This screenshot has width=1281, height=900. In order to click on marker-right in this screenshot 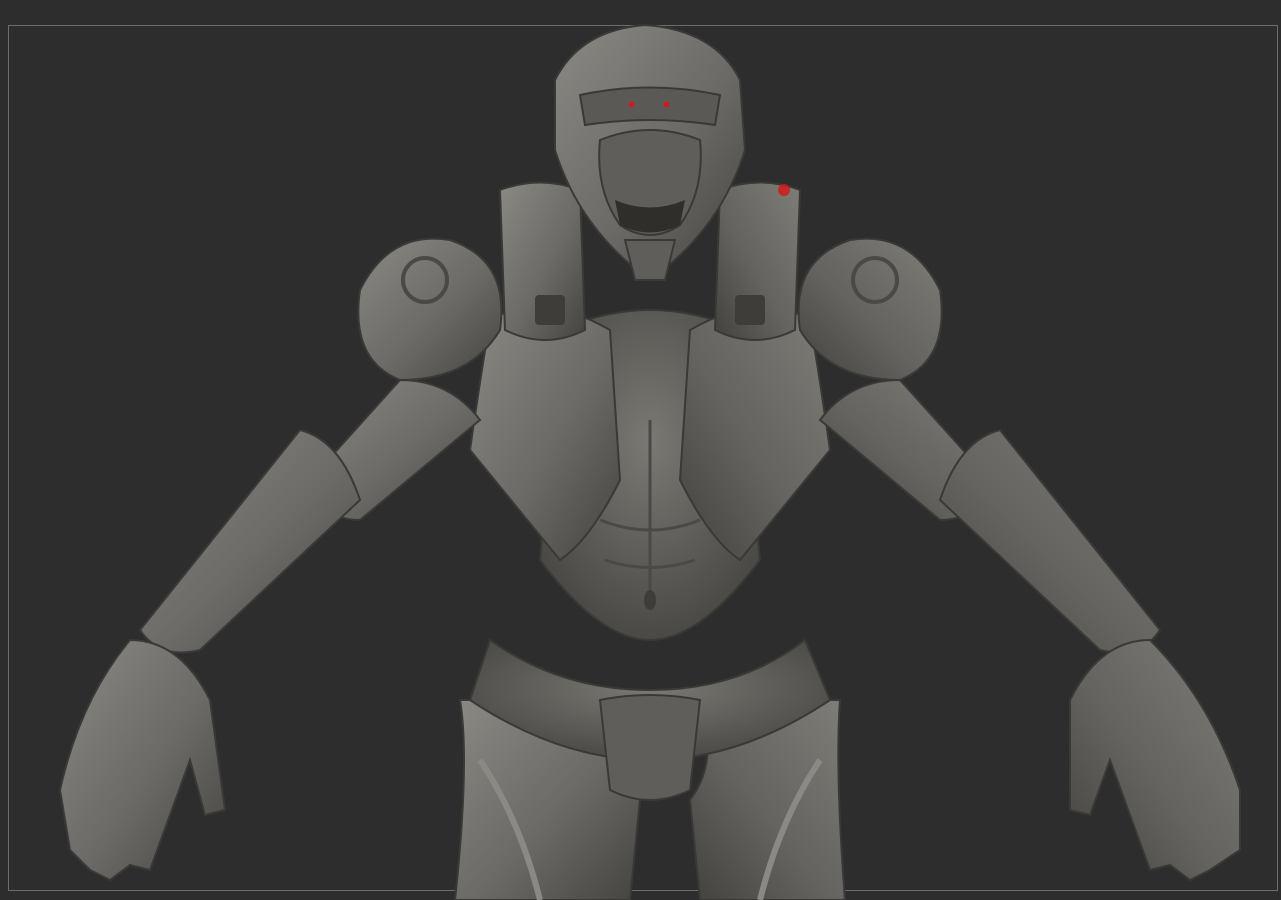, I will do `click(666, 104)`.